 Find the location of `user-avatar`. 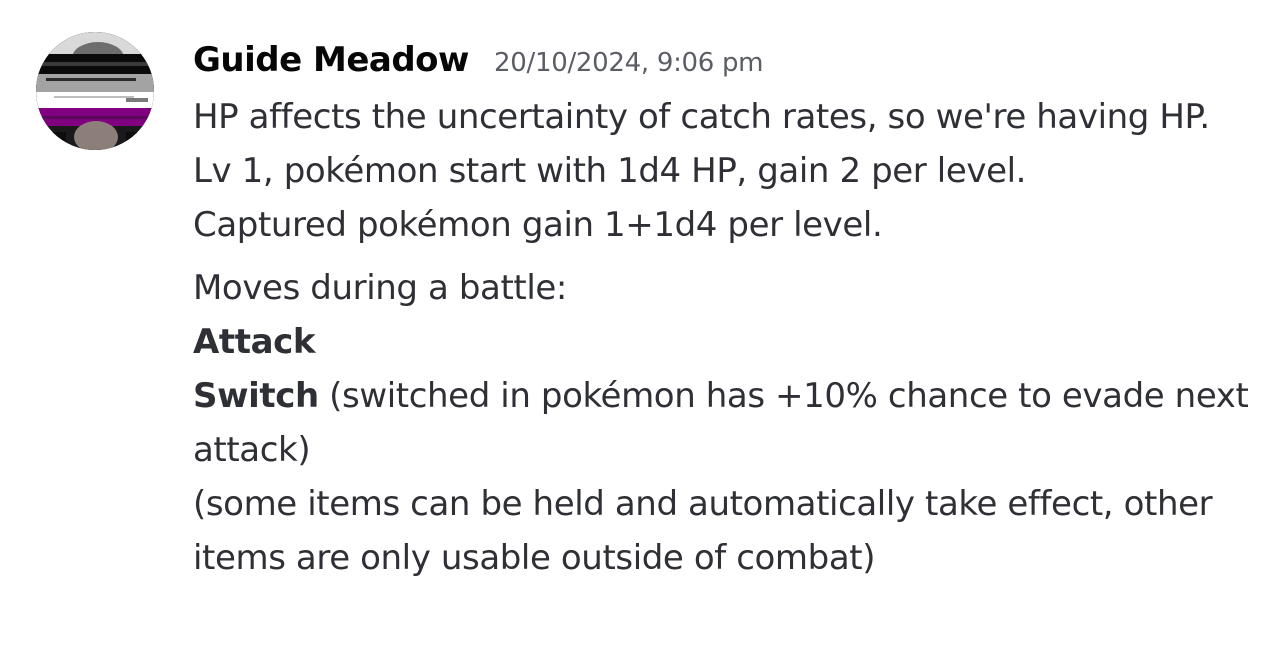

user-avatar is located at coordinates (95, 91).